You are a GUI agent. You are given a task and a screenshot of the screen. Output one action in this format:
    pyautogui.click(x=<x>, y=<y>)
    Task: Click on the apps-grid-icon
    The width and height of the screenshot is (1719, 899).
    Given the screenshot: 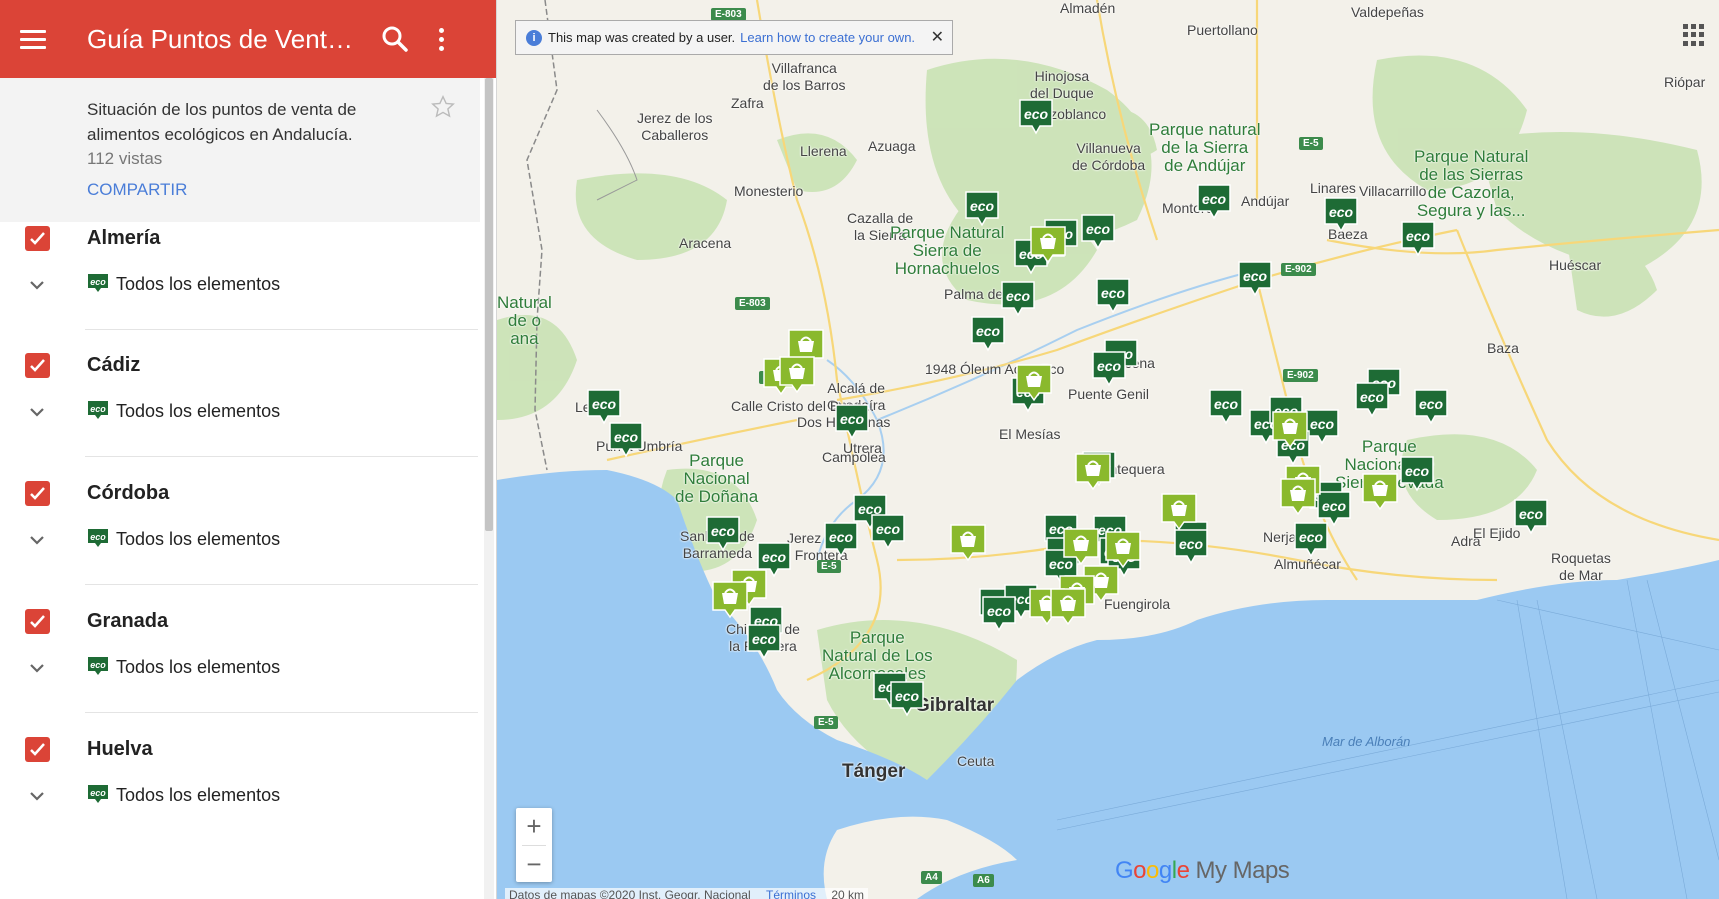 What is the action you would take?
    pyautogui.click(x=1694, y=35)
    